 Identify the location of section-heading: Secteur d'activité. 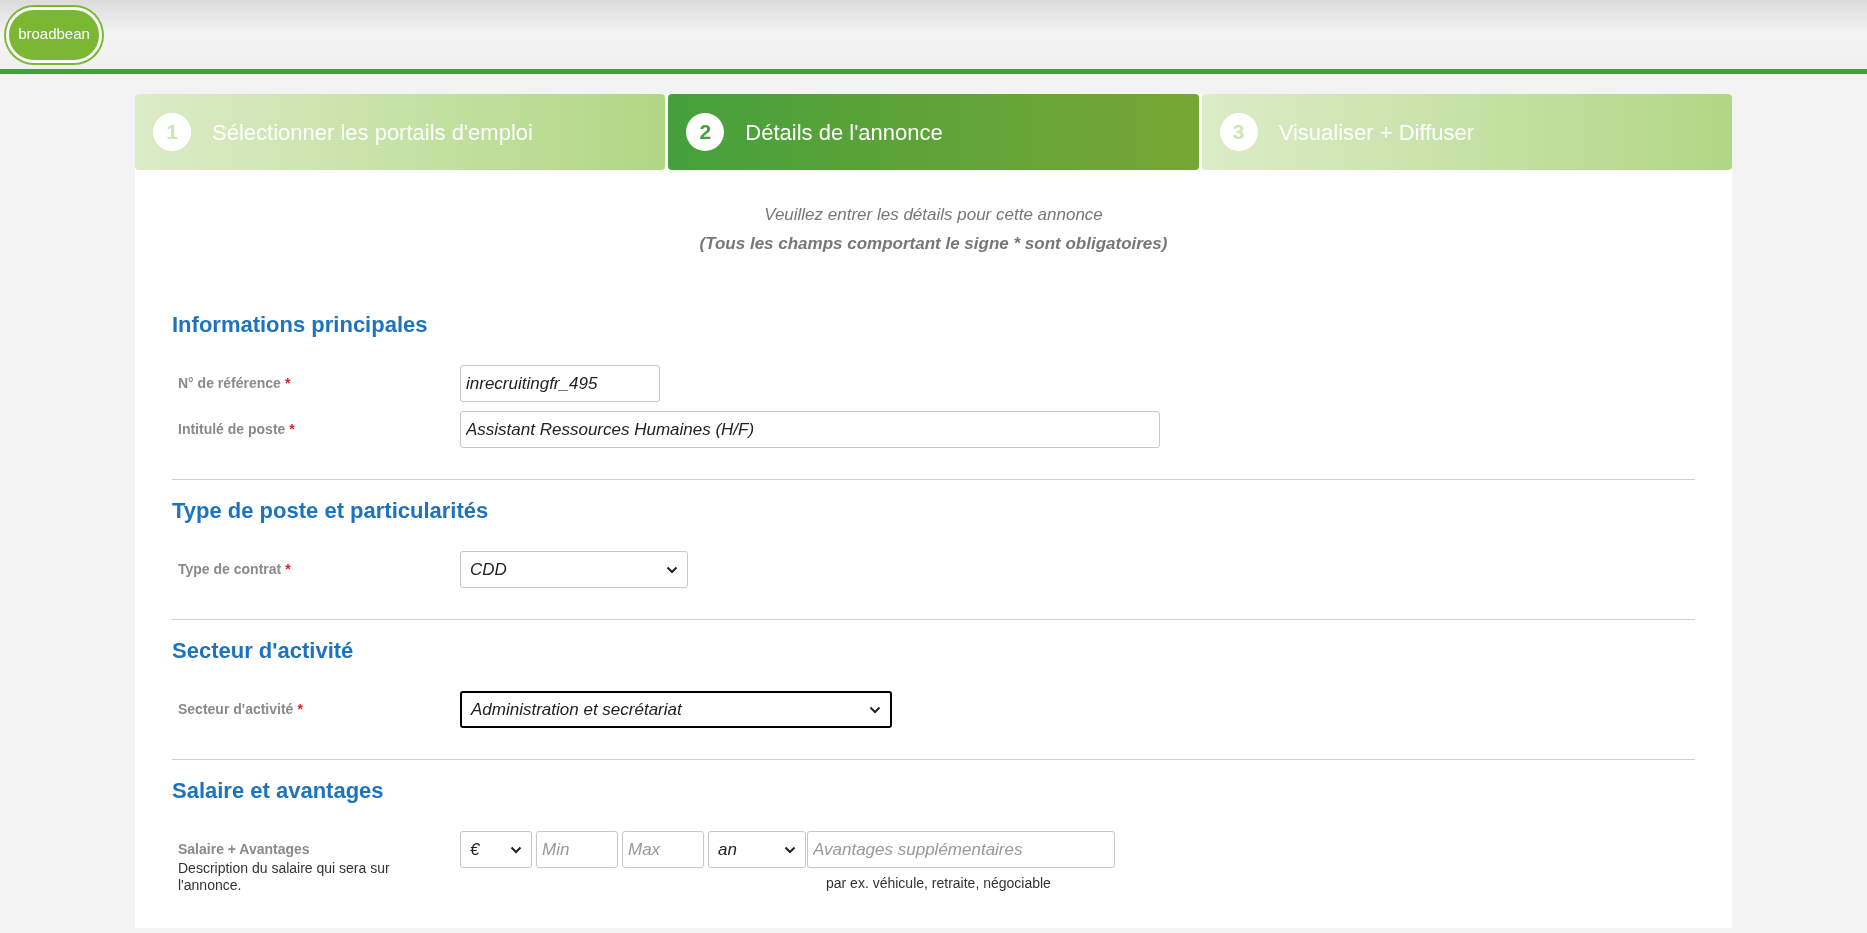
(263, 651).